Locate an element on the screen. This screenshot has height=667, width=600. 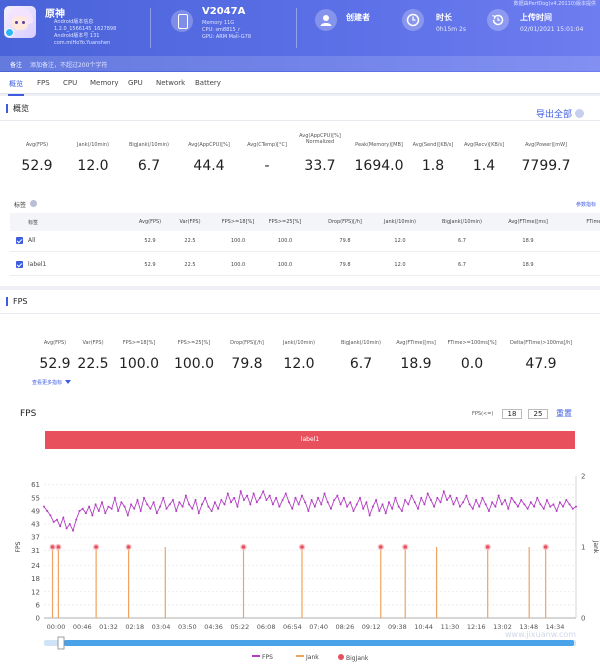
table-cell: 6.7 is located at coordinates (462, 265).